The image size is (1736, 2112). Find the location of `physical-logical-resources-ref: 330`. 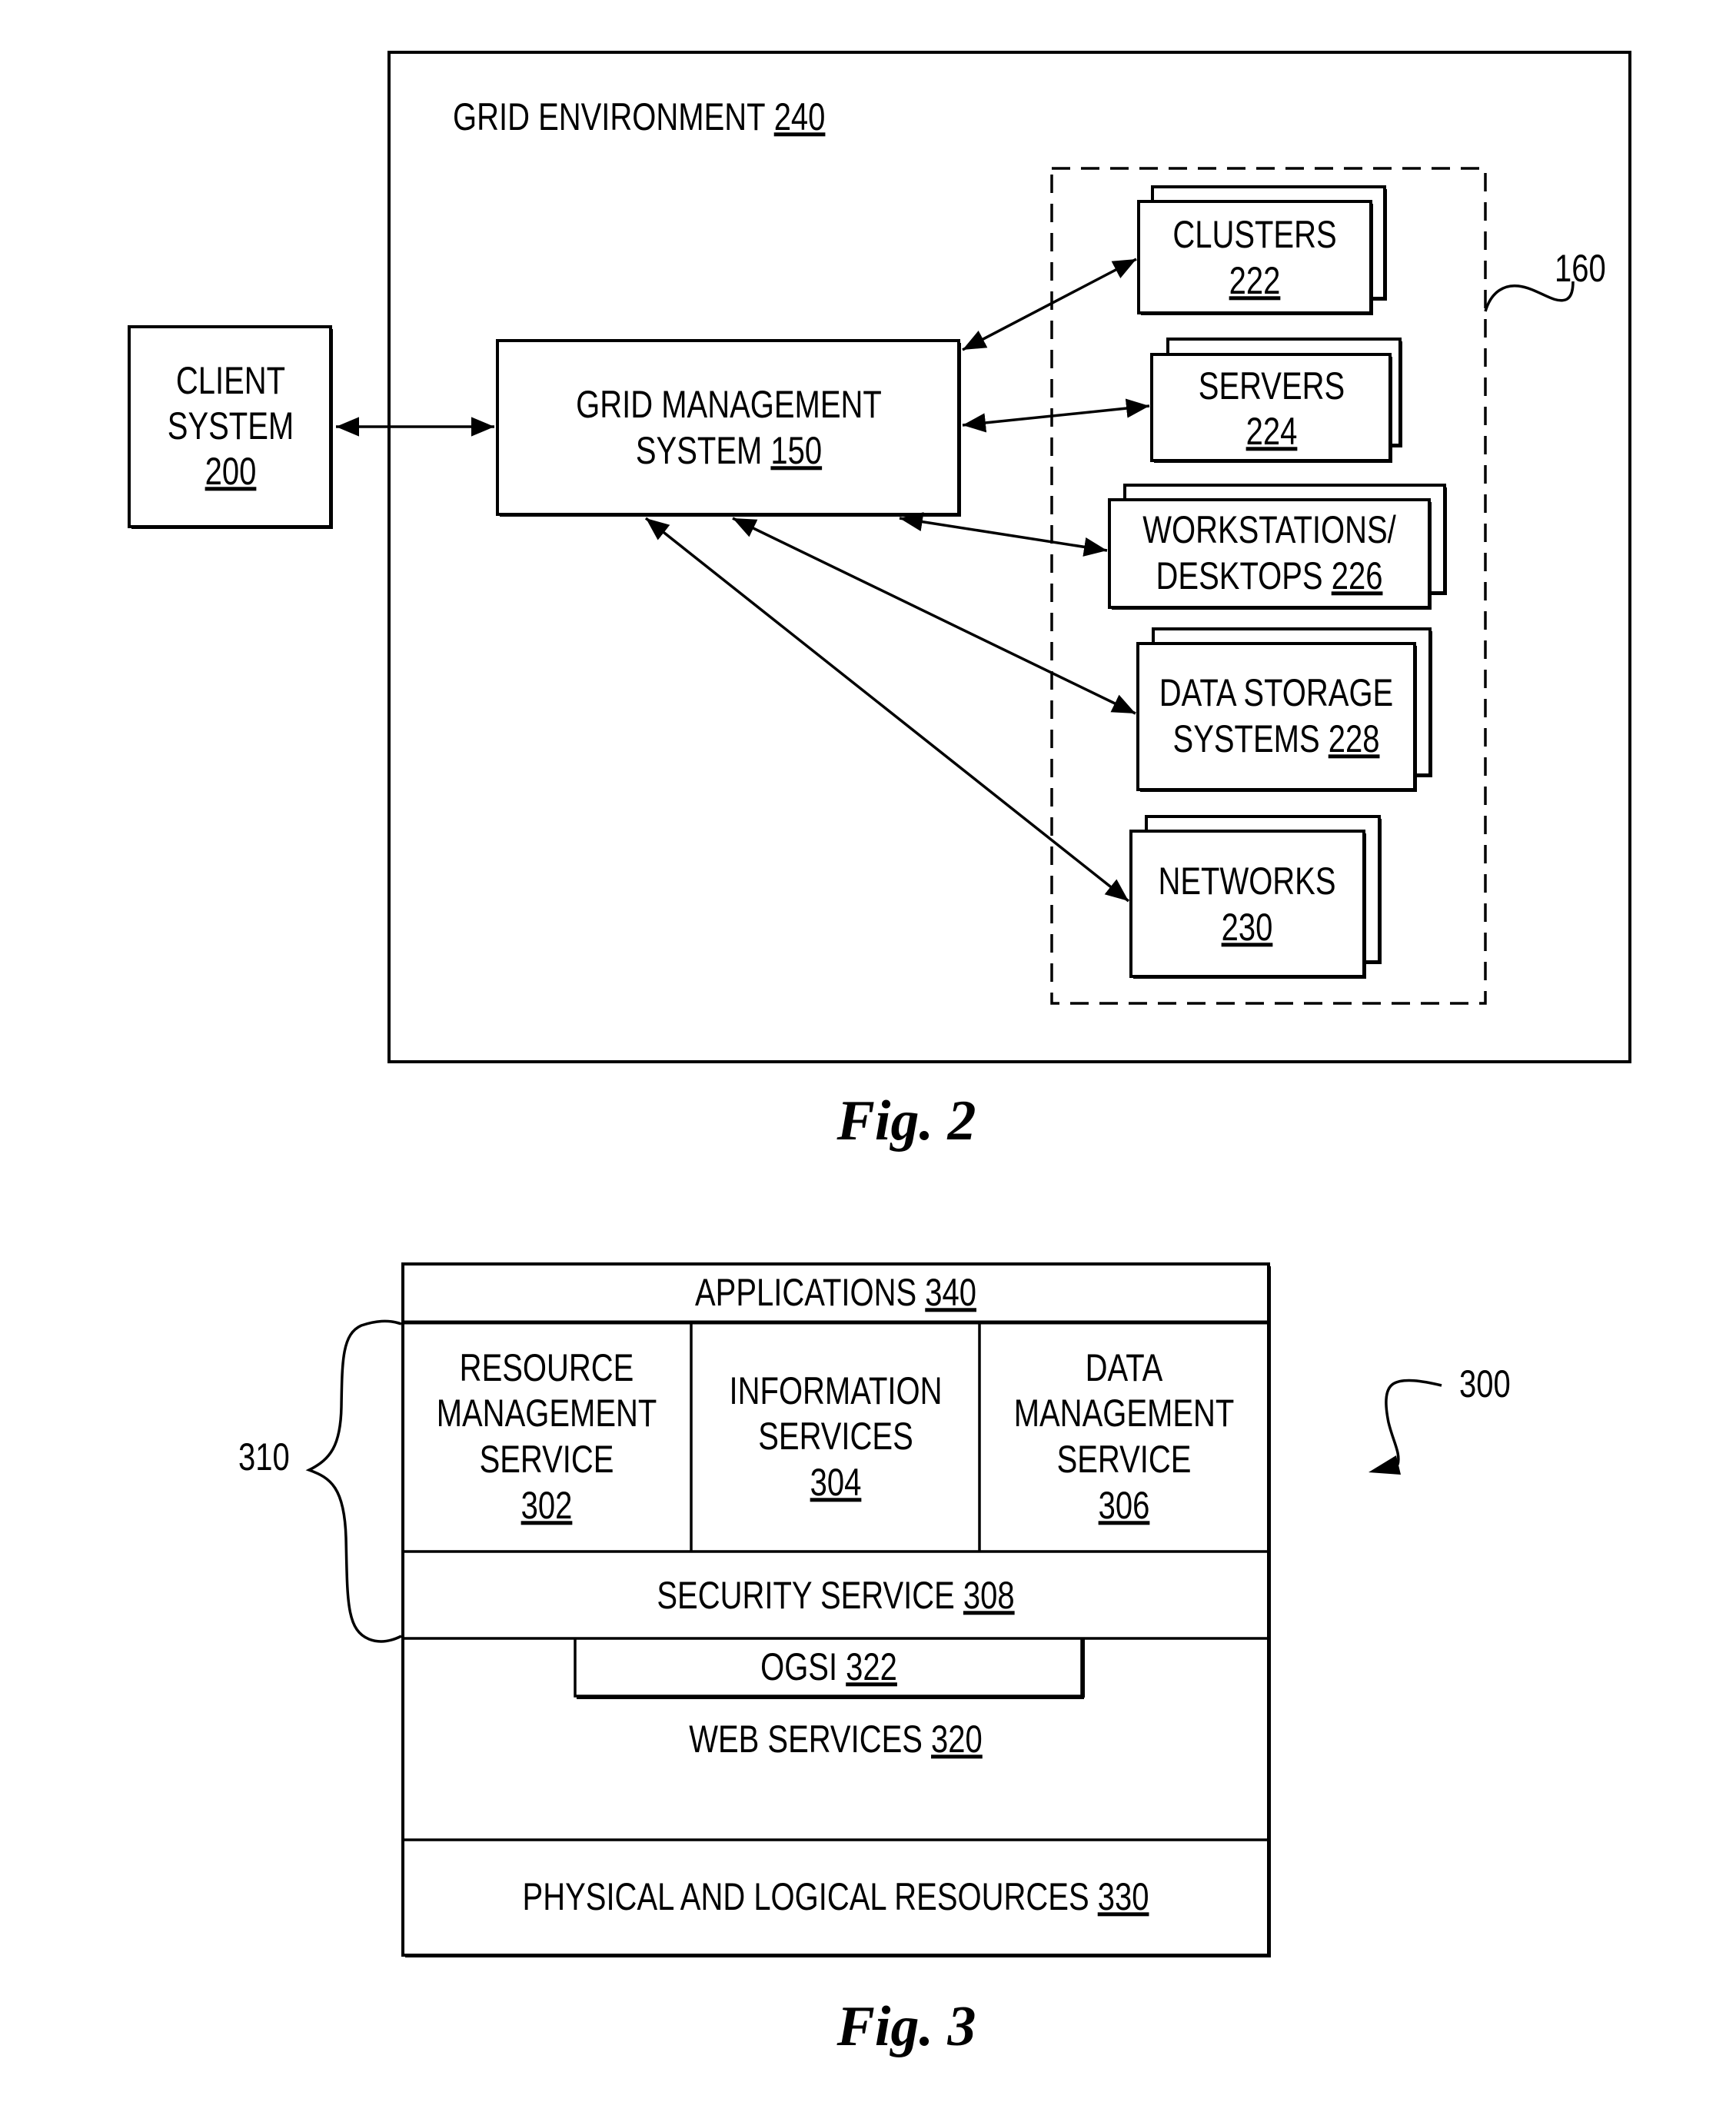

physical-logical-resources-ref: 330 is located at coordinates (1123, 1897).